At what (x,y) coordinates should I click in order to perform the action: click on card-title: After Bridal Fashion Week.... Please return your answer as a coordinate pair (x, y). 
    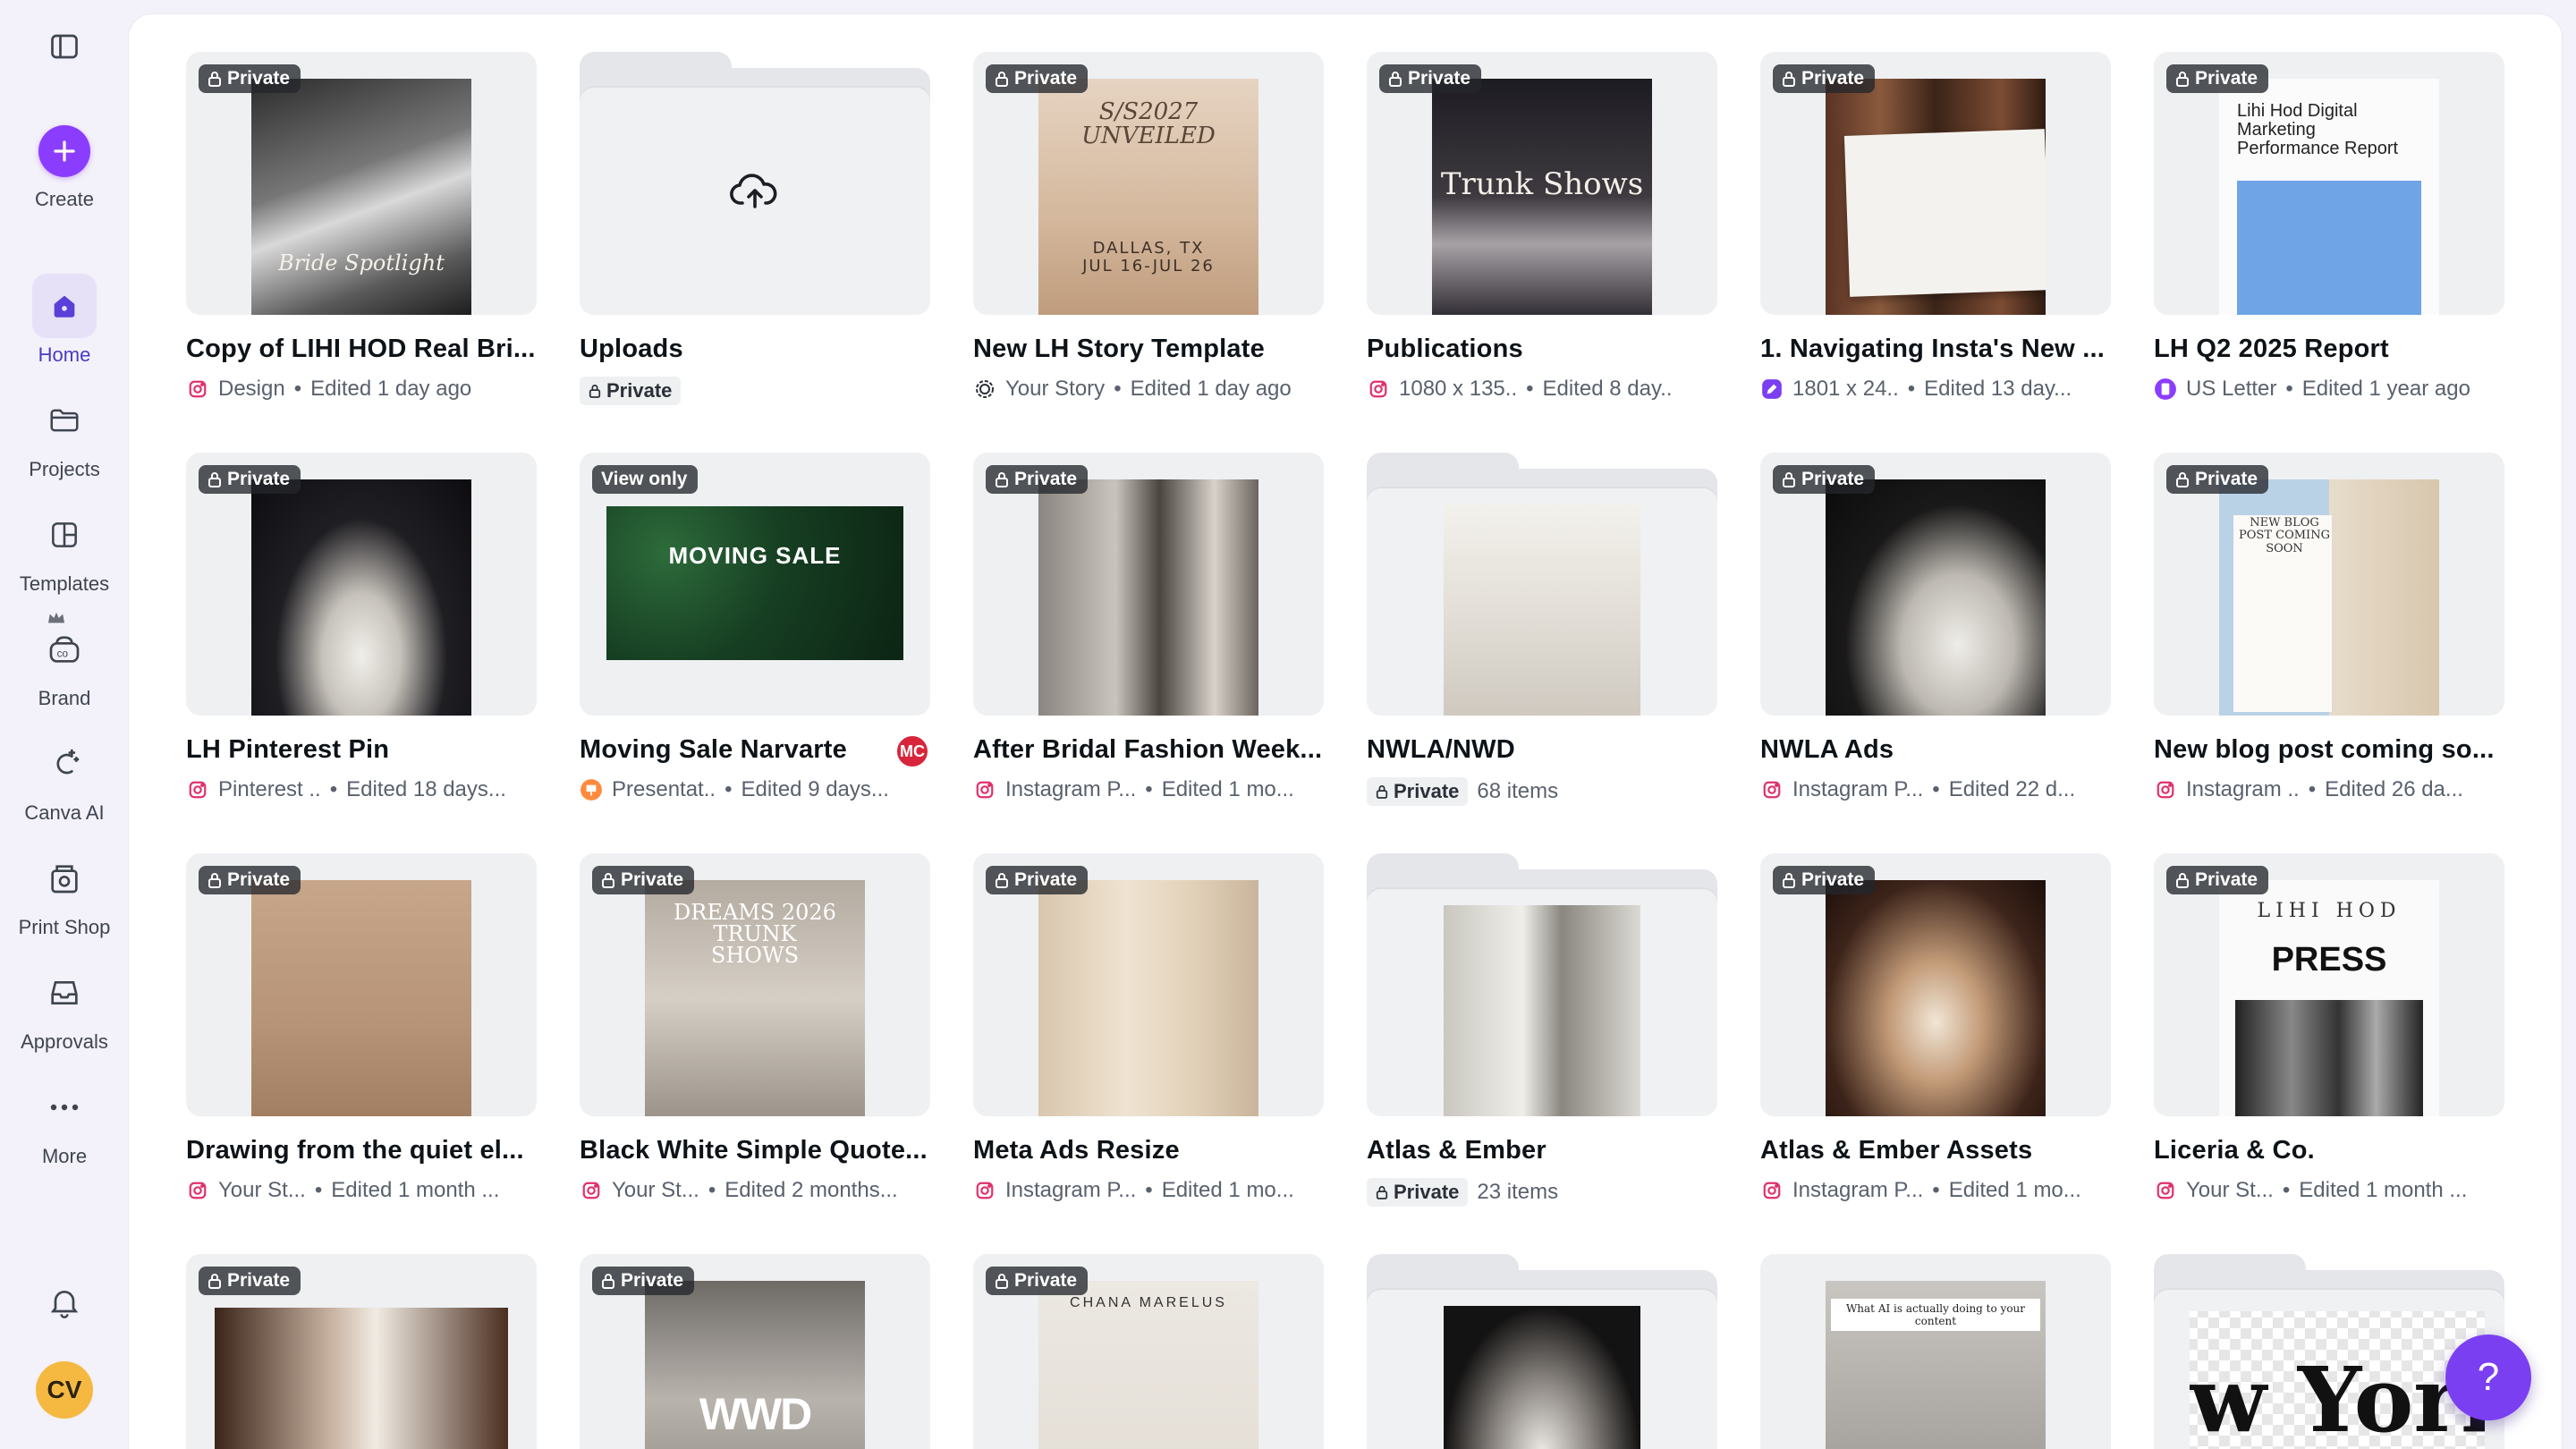
    Looking at the image, I should click on (1148, 750).